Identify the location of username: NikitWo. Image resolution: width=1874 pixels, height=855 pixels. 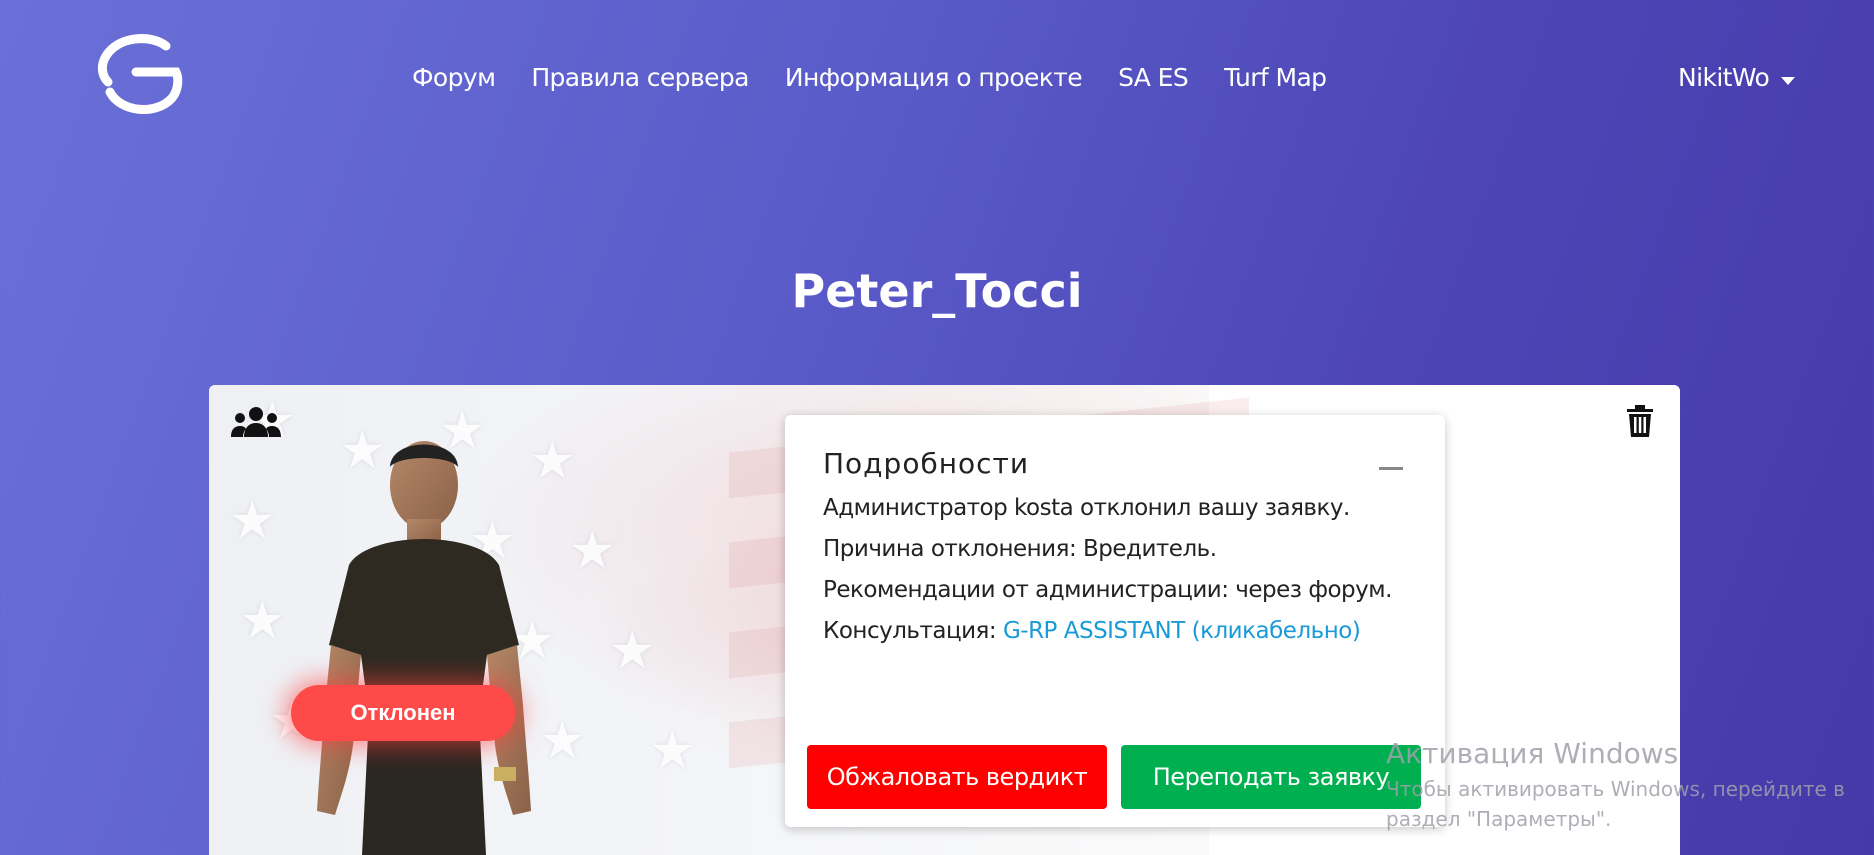
(1724, 77).